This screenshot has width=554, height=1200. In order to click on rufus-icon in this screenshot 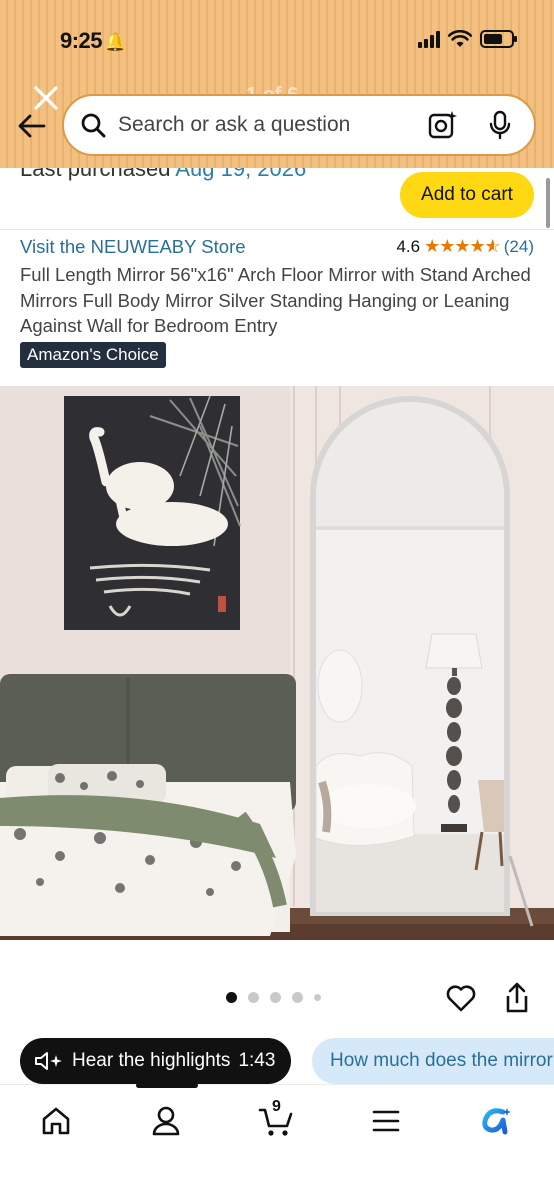, I will do `click(496, 1121)`.